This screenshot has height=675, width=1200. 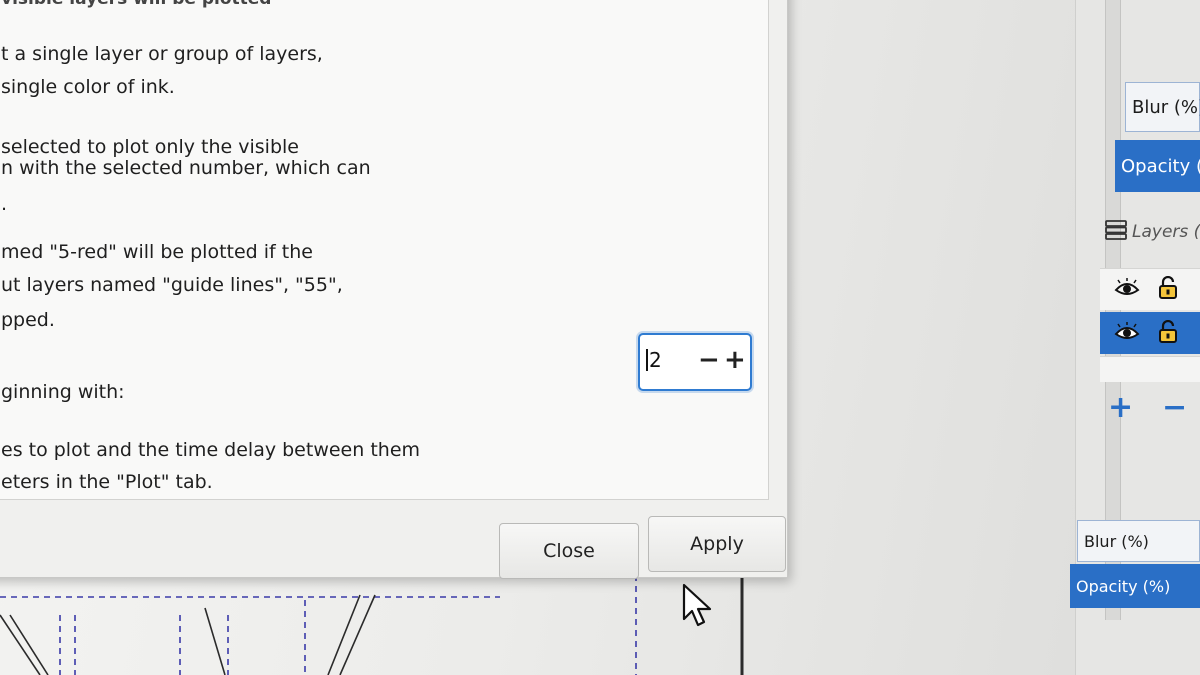 What do you see at coordinates (107, 482) in the screenshot?
I see `help-text-line: eters in the "Plot" tab.` at bounding box center [107, 482].